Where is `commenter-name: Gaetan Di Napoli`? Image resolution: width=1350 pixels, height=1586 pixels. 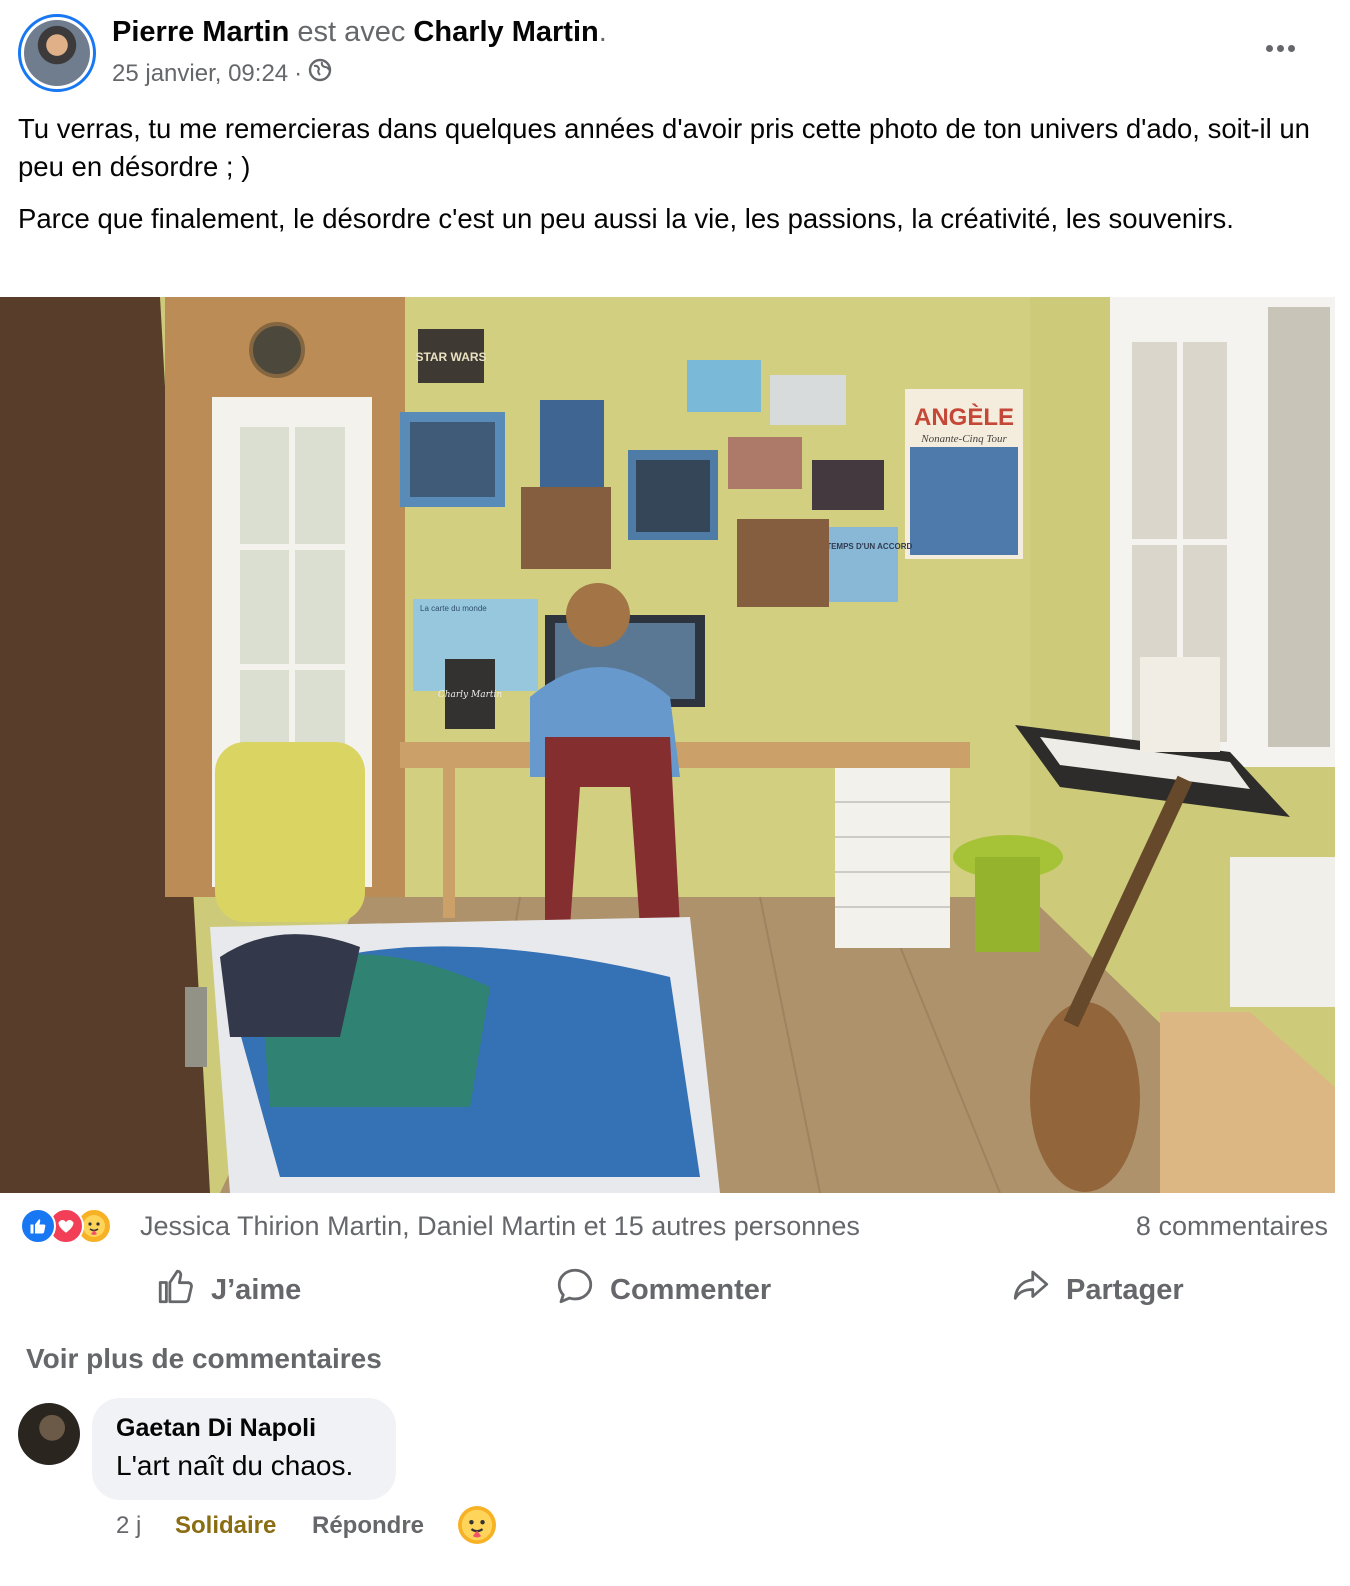 commenter-name: Gaetan Di Napoli is located at coordinates (216, 1428).